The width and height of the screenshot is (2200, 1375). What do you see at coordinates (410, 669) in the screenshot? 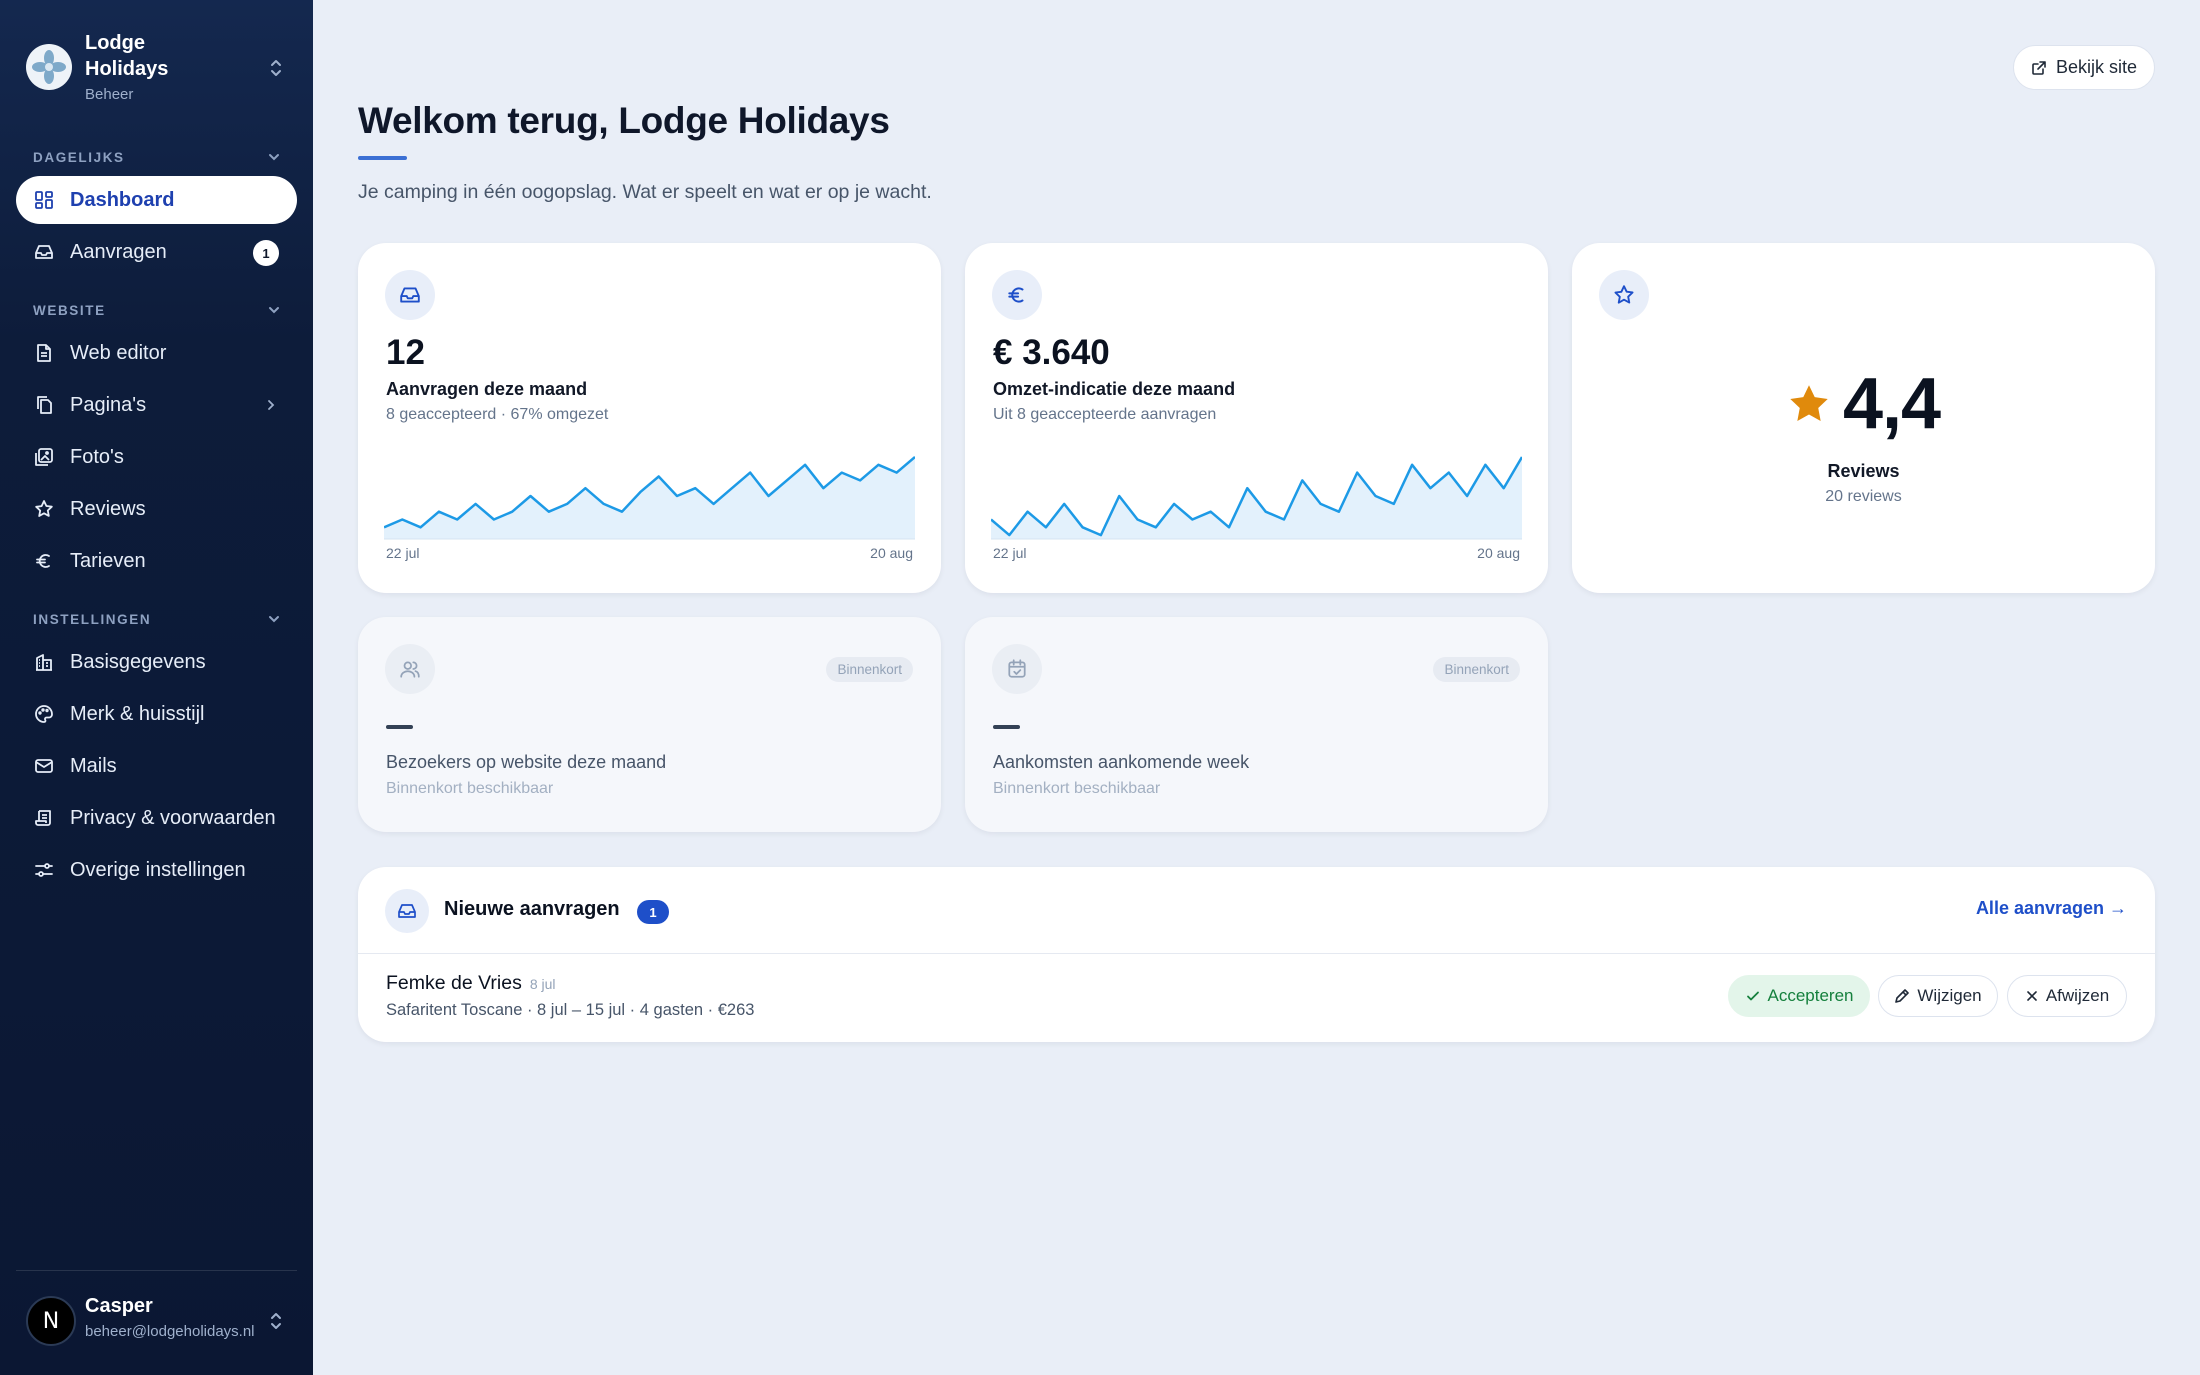
I see `users-icon` at bounding box center [410, 669].